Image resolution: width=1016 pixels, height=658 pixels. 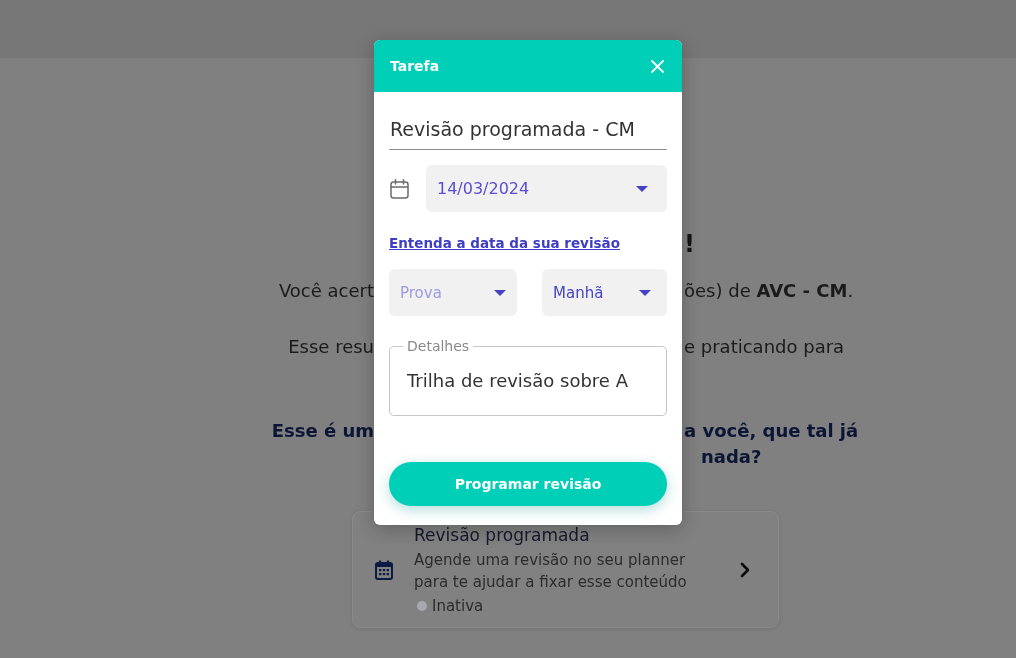 I want to click on dropdown-select: Manhã, so click(x=604, y=292).